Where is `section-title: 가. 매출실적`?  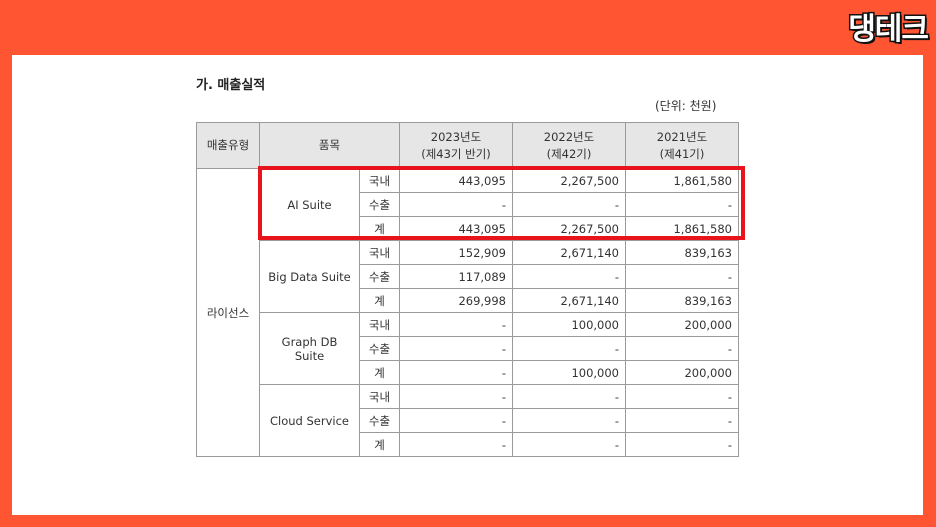 section-title: 가. 매출실적 is located at coordinates (231, 85).